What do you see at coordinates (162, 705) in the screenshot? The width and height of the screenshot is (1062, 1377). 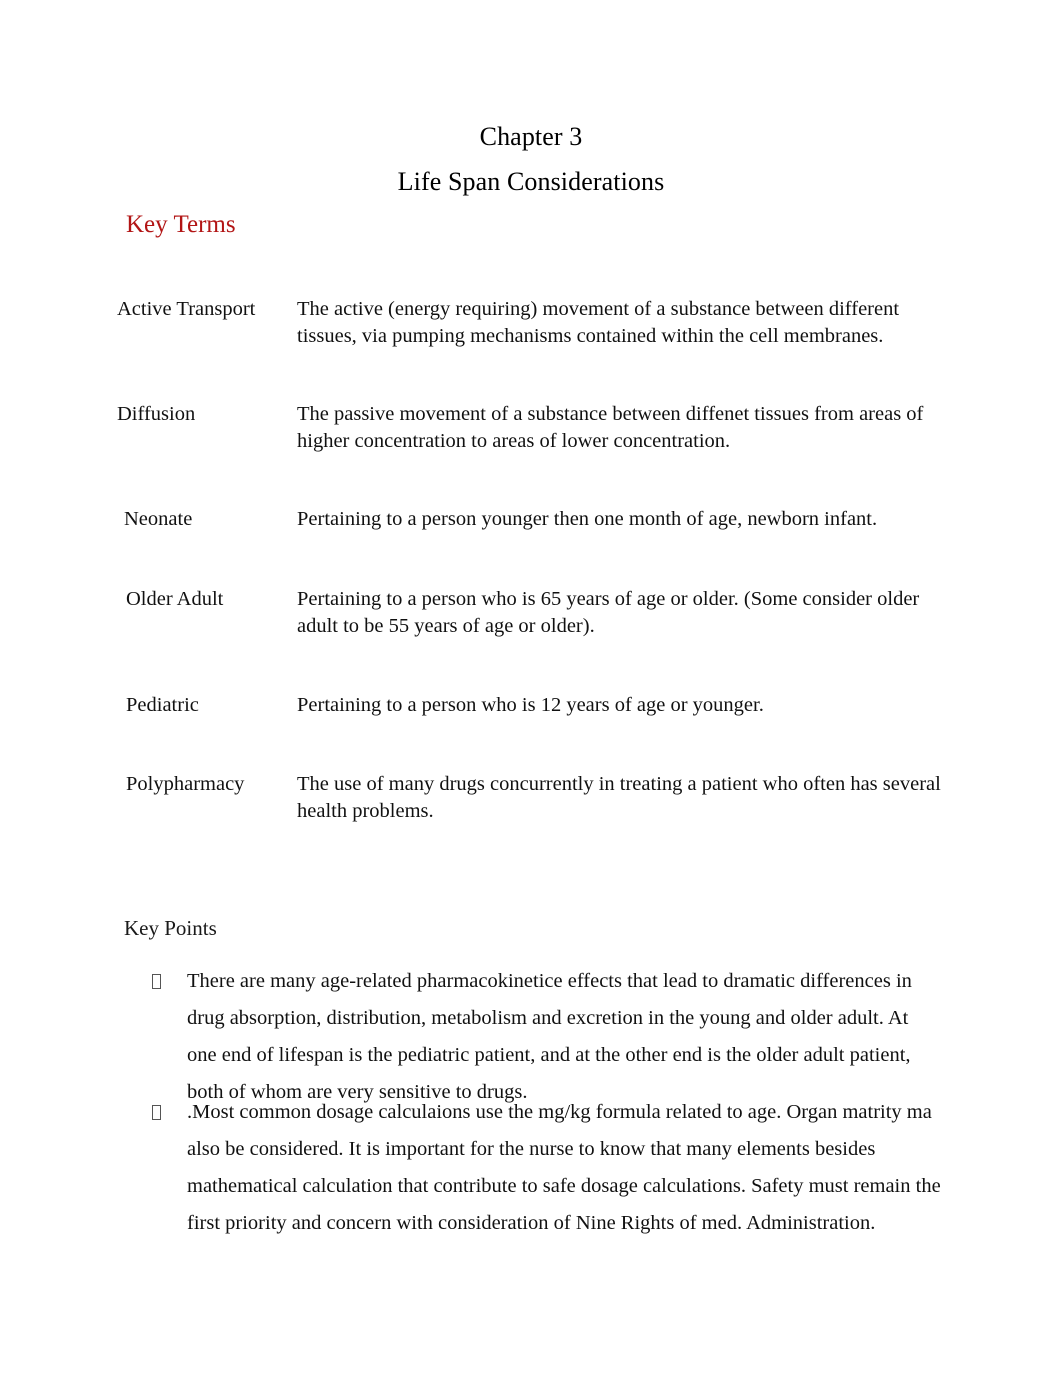 I see `term-label: Pediatric` at bounding box center [162, 705].